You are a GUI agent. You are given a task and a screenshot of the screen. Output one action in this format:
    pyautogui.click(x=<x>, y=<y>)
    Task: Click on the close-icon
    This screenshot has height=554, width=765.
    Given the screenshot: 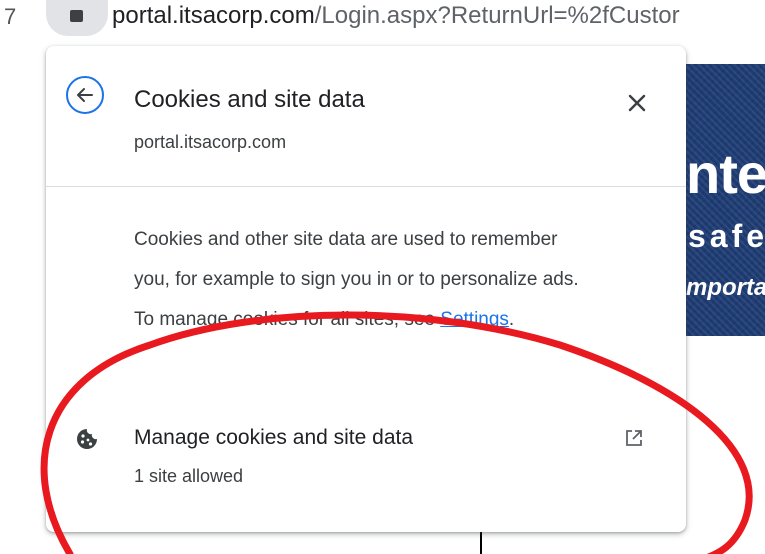 What is the action you would take?
    pyautogui.click(x=637, y=103)
    